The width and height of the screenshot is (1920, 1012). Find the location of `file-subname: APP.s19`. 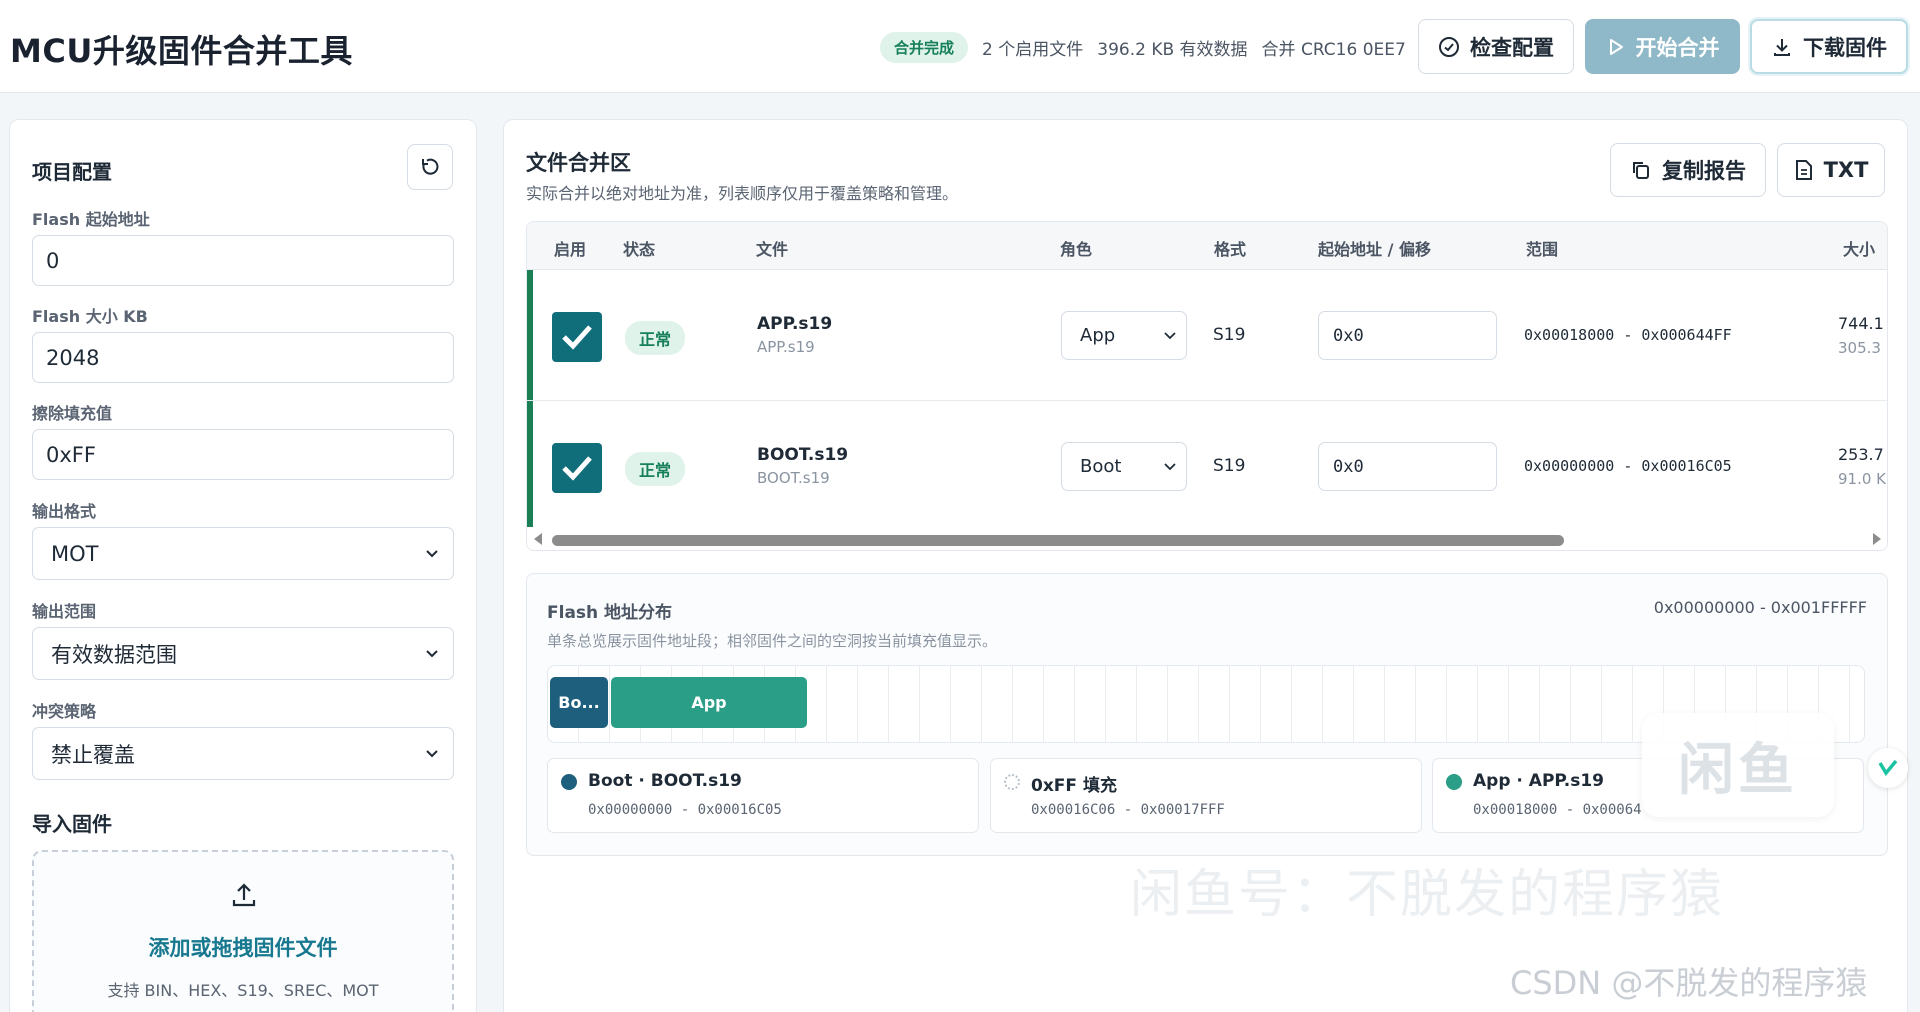

file-subname: APP.s19 is located at coordinates (786, 347).